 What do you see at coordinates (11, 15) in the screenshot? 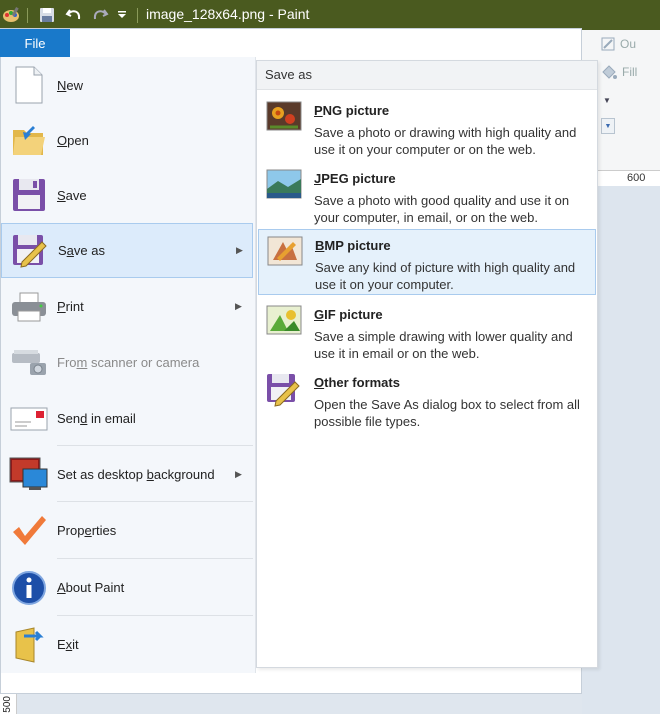
I see `paint-app-icon` at bounding box center [11, 15].